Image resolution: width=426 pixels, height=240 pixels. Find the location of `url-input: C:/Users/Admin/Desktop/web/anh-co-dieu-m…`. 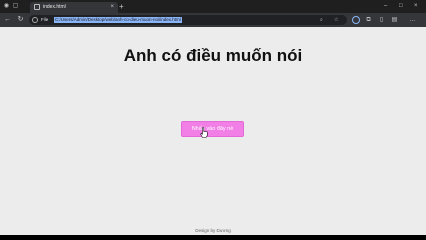

url-input: C:/Users/Admin/Desktop/web/anh-co-dieu-m… is located at coordinates (118, 20).